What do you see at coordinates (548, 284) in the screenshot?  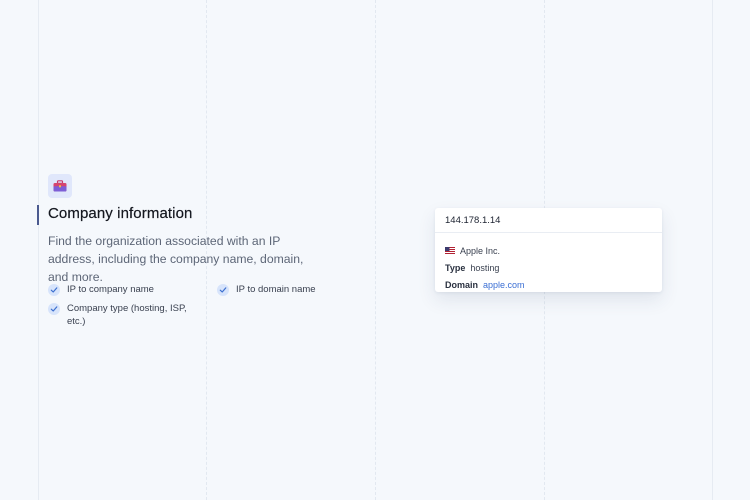 I see `domain-row: Domain apple.com` at bounding box center [548, 284].